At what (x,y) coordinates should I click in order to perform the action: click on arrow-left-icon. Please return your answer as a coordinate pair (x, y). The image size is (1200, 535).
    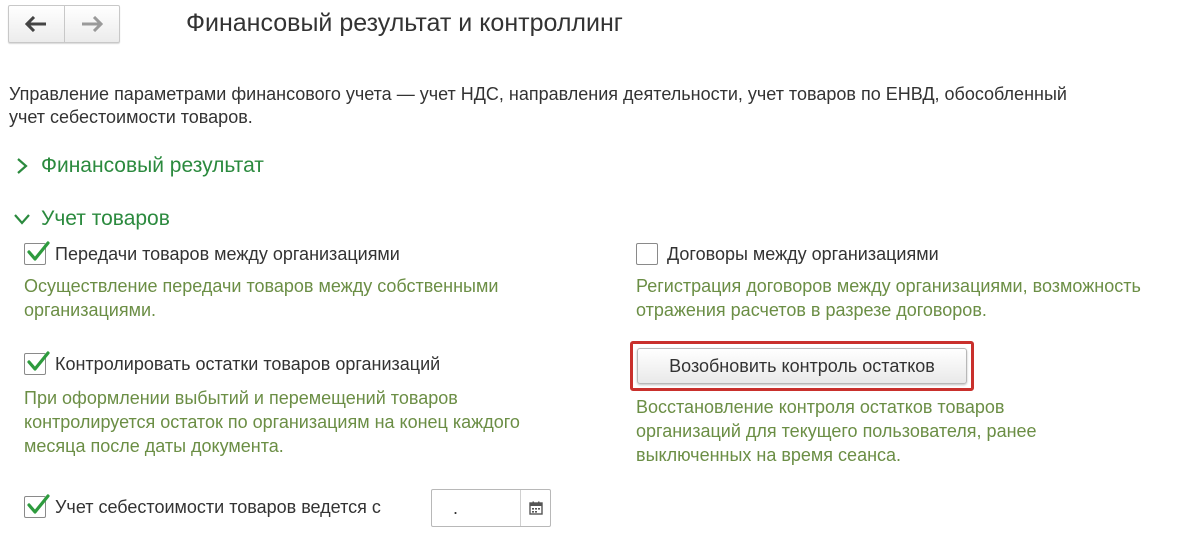
    Looking at the image, I should click on (36, 24).